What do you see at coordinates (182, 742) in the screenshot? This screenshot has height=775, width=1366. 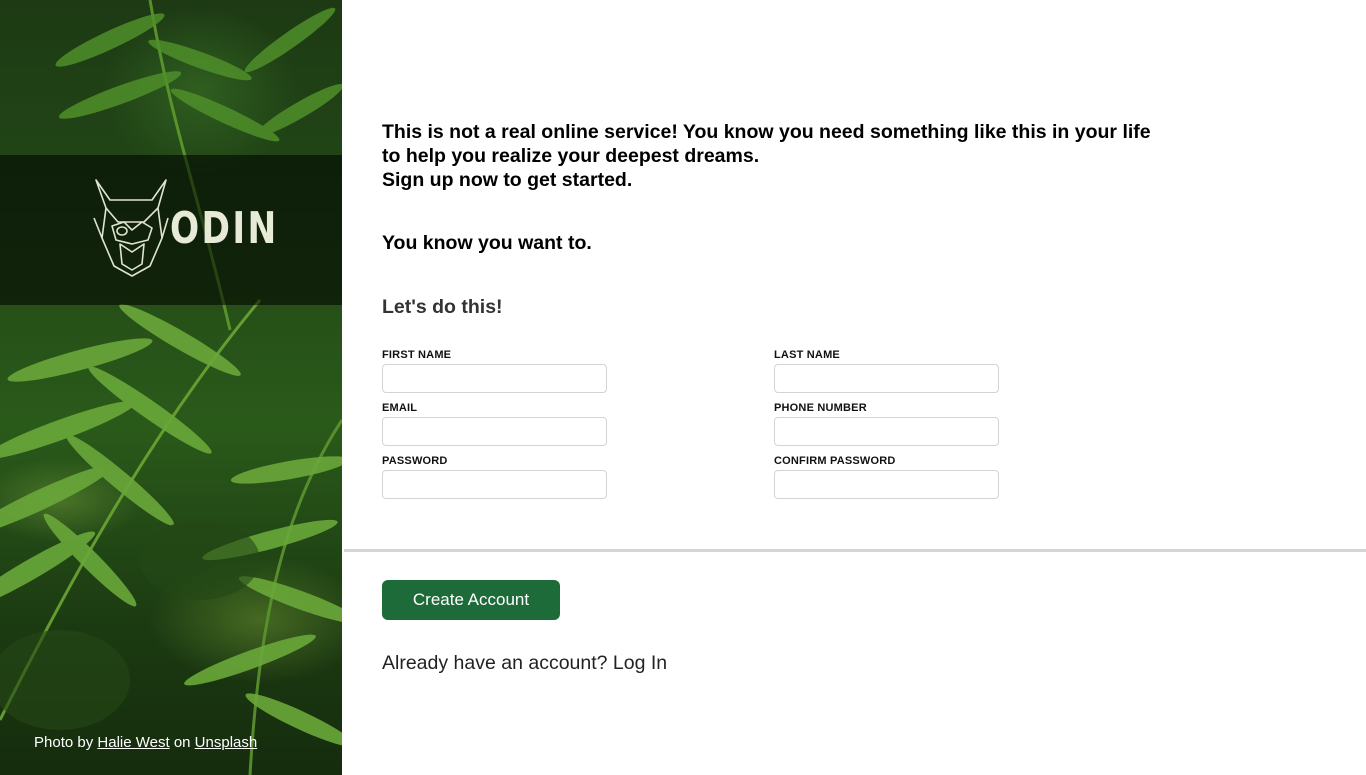 I see `credit-middle: on` at bounding box center [182, 742].